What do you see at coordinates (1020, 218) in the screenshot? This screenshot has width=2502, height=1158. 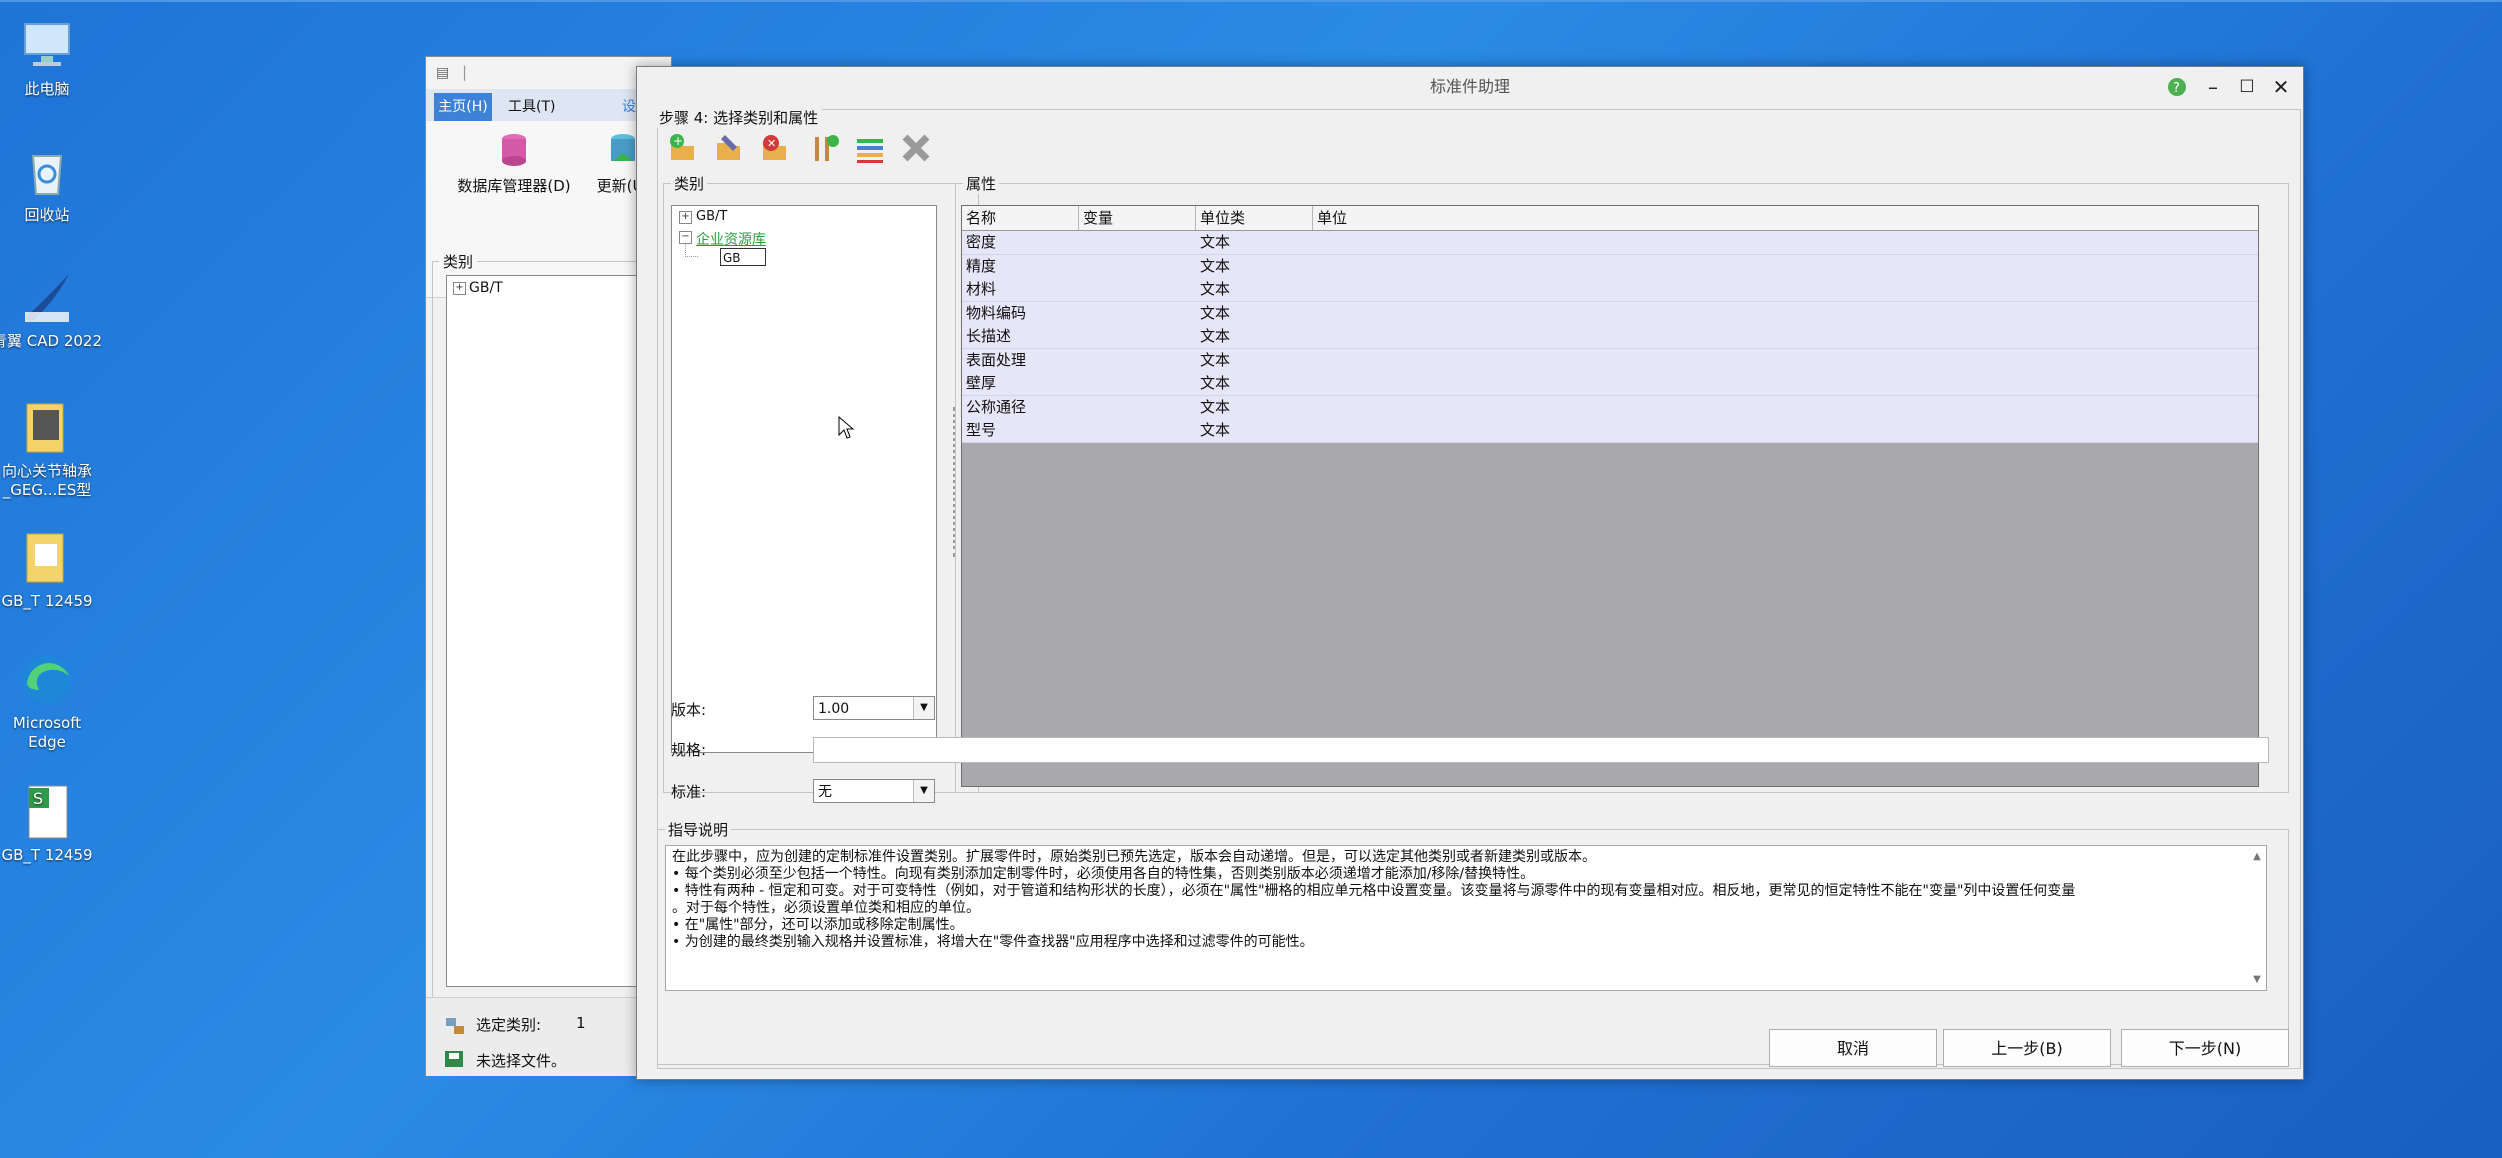 I see `column-header-name: 名称` at bounding box center [1020, 218].